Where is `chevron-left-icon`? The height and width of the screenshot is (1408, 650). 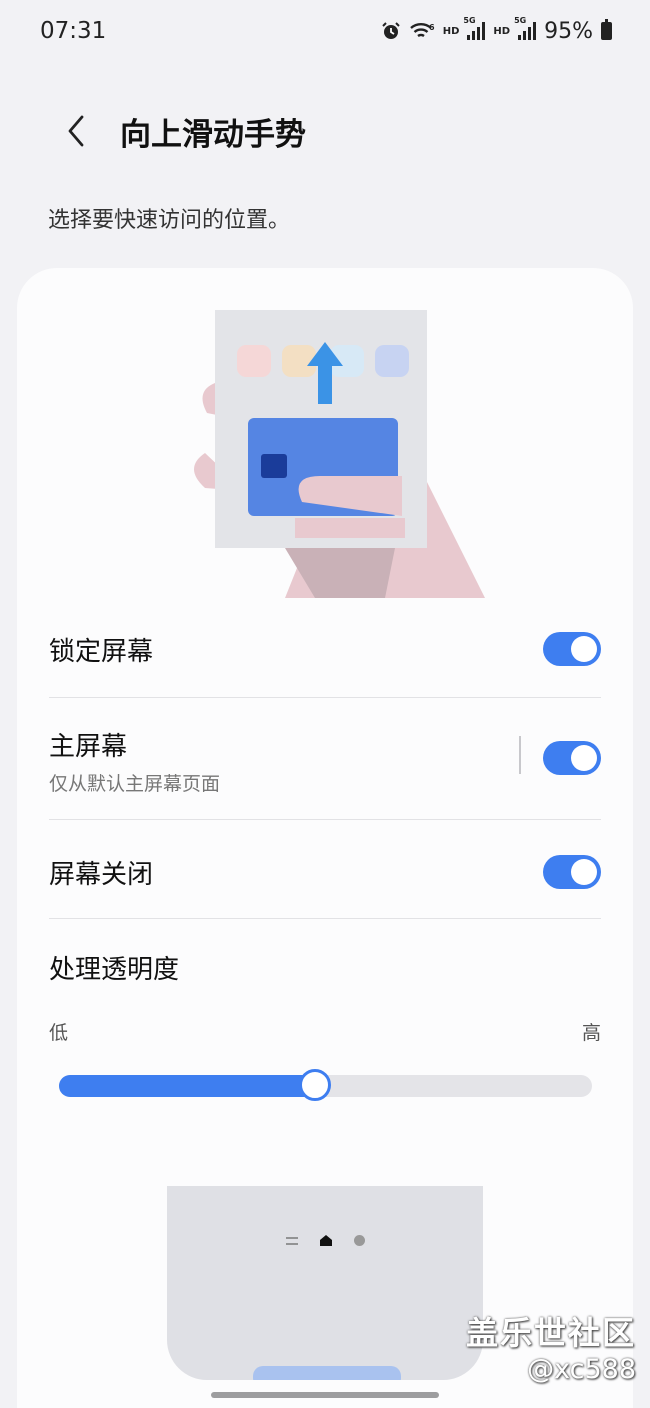
chevron-left-icon is located at coordinates (76, 131).